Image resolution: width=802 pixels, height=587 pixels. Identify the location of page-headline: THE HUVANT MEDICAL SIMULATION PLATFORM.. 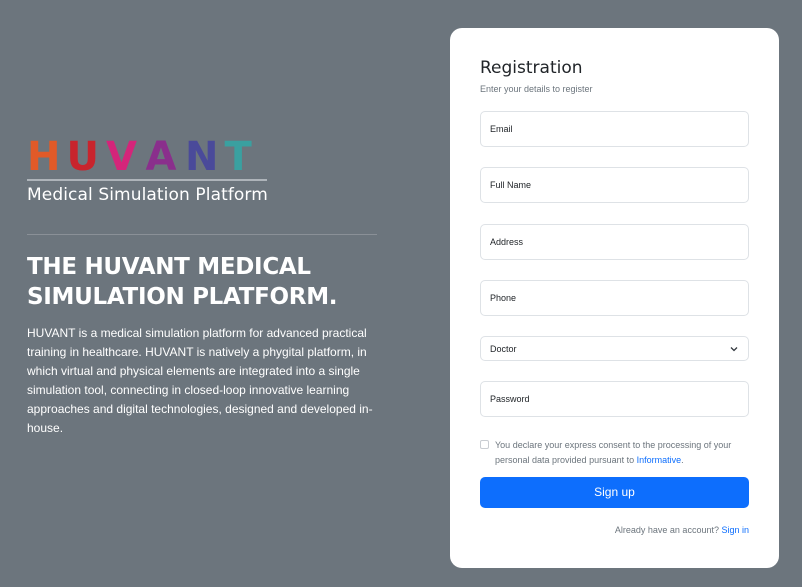
(182, 282).